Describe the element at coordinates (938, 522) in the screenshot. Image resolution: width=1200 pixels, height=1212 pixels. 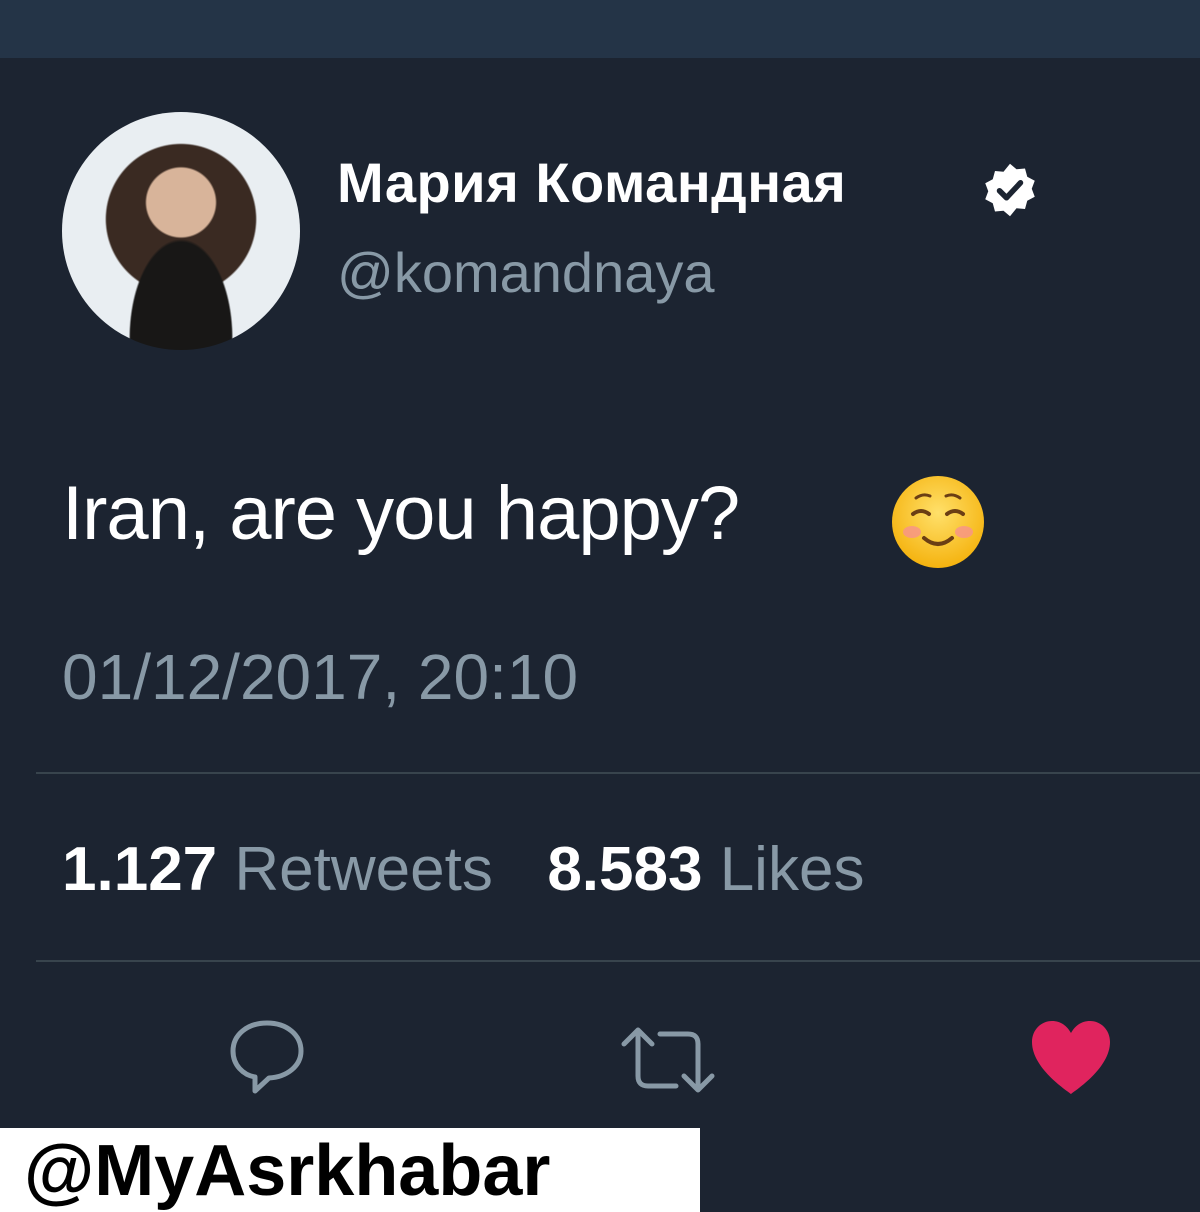
I see `smiling-face-emoji` at that location.